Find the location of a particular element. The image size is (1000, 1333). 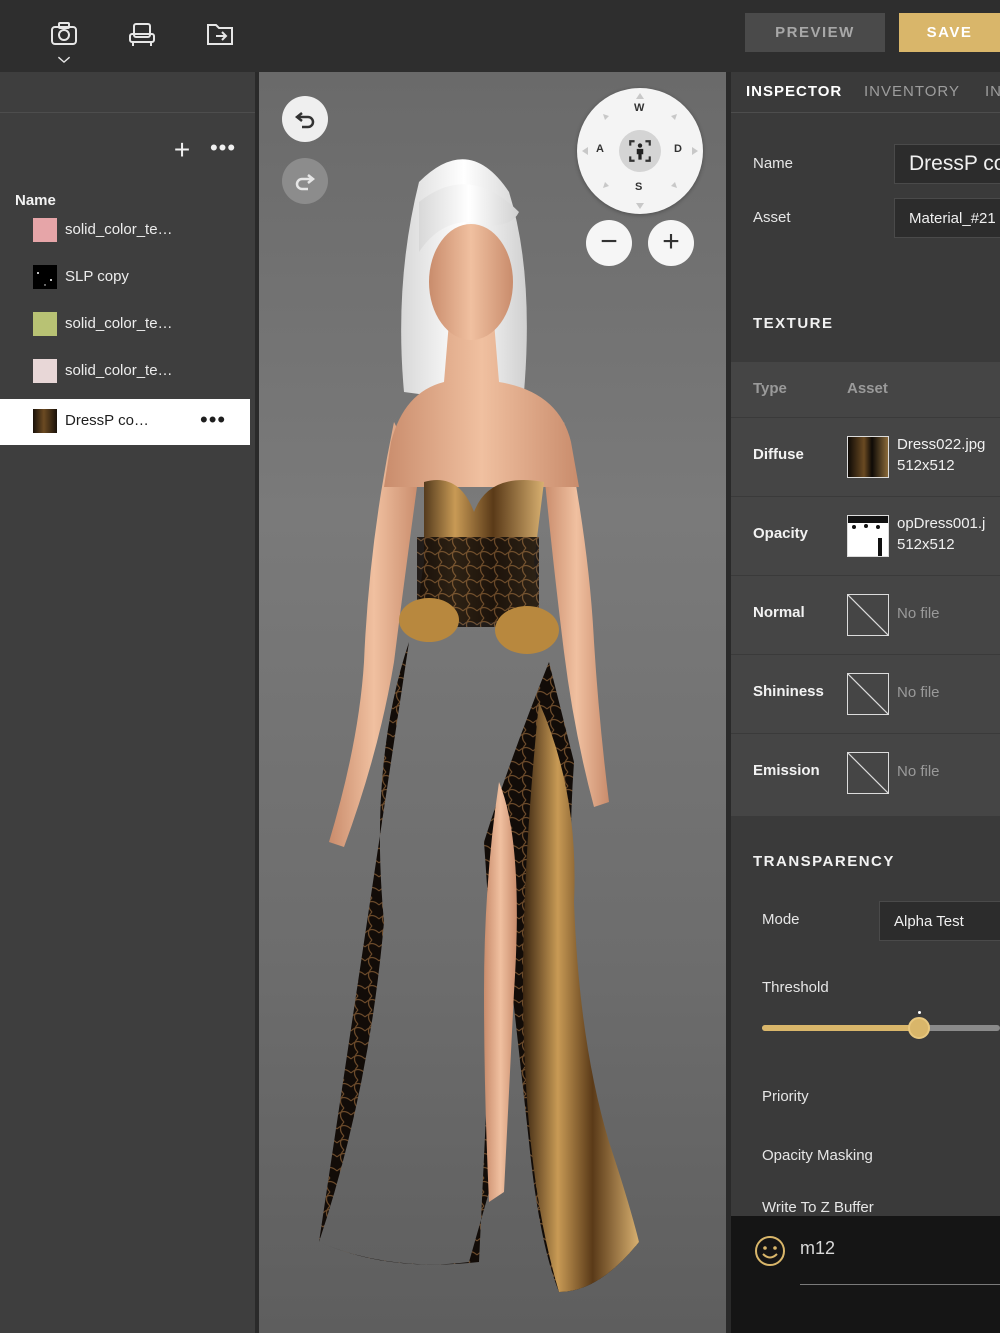

transparency-section-title: TRANSPARENCY is located at coordinates (824, 861).